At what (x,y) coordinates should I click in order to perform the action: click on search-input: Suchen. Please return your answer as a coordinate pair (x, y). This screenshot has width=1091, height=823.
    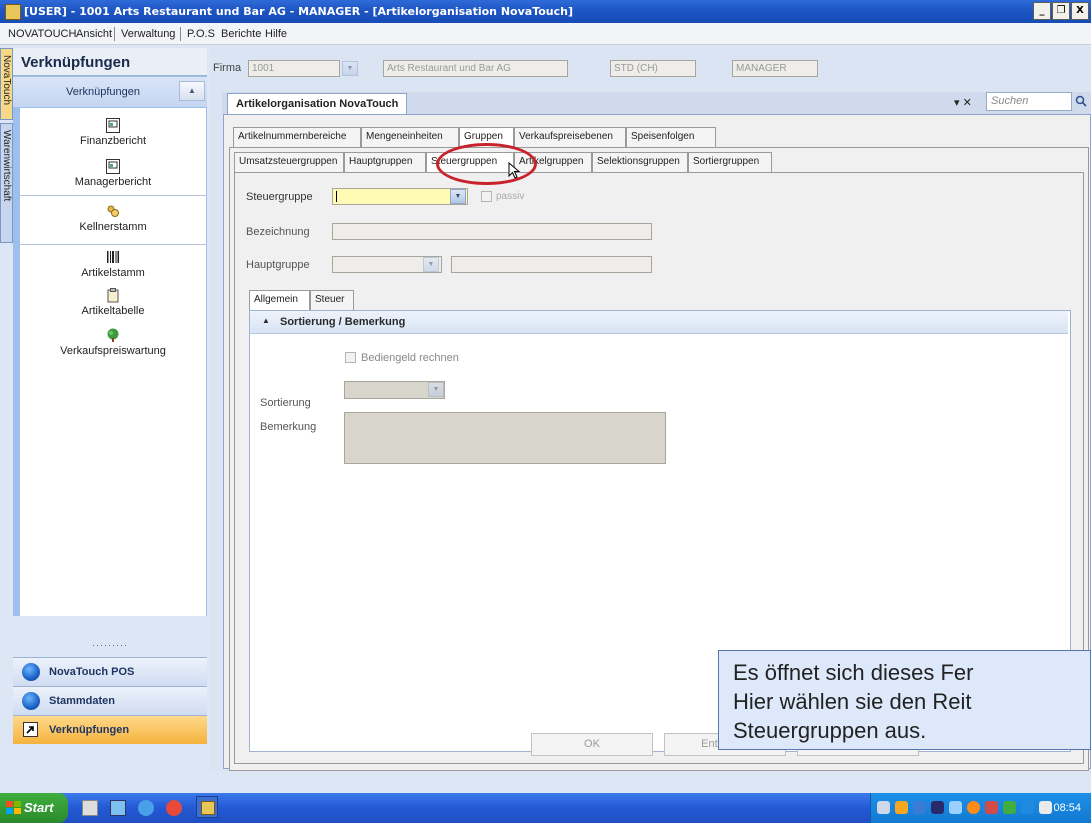
    Looking at the image, I should click on (1029, 101).